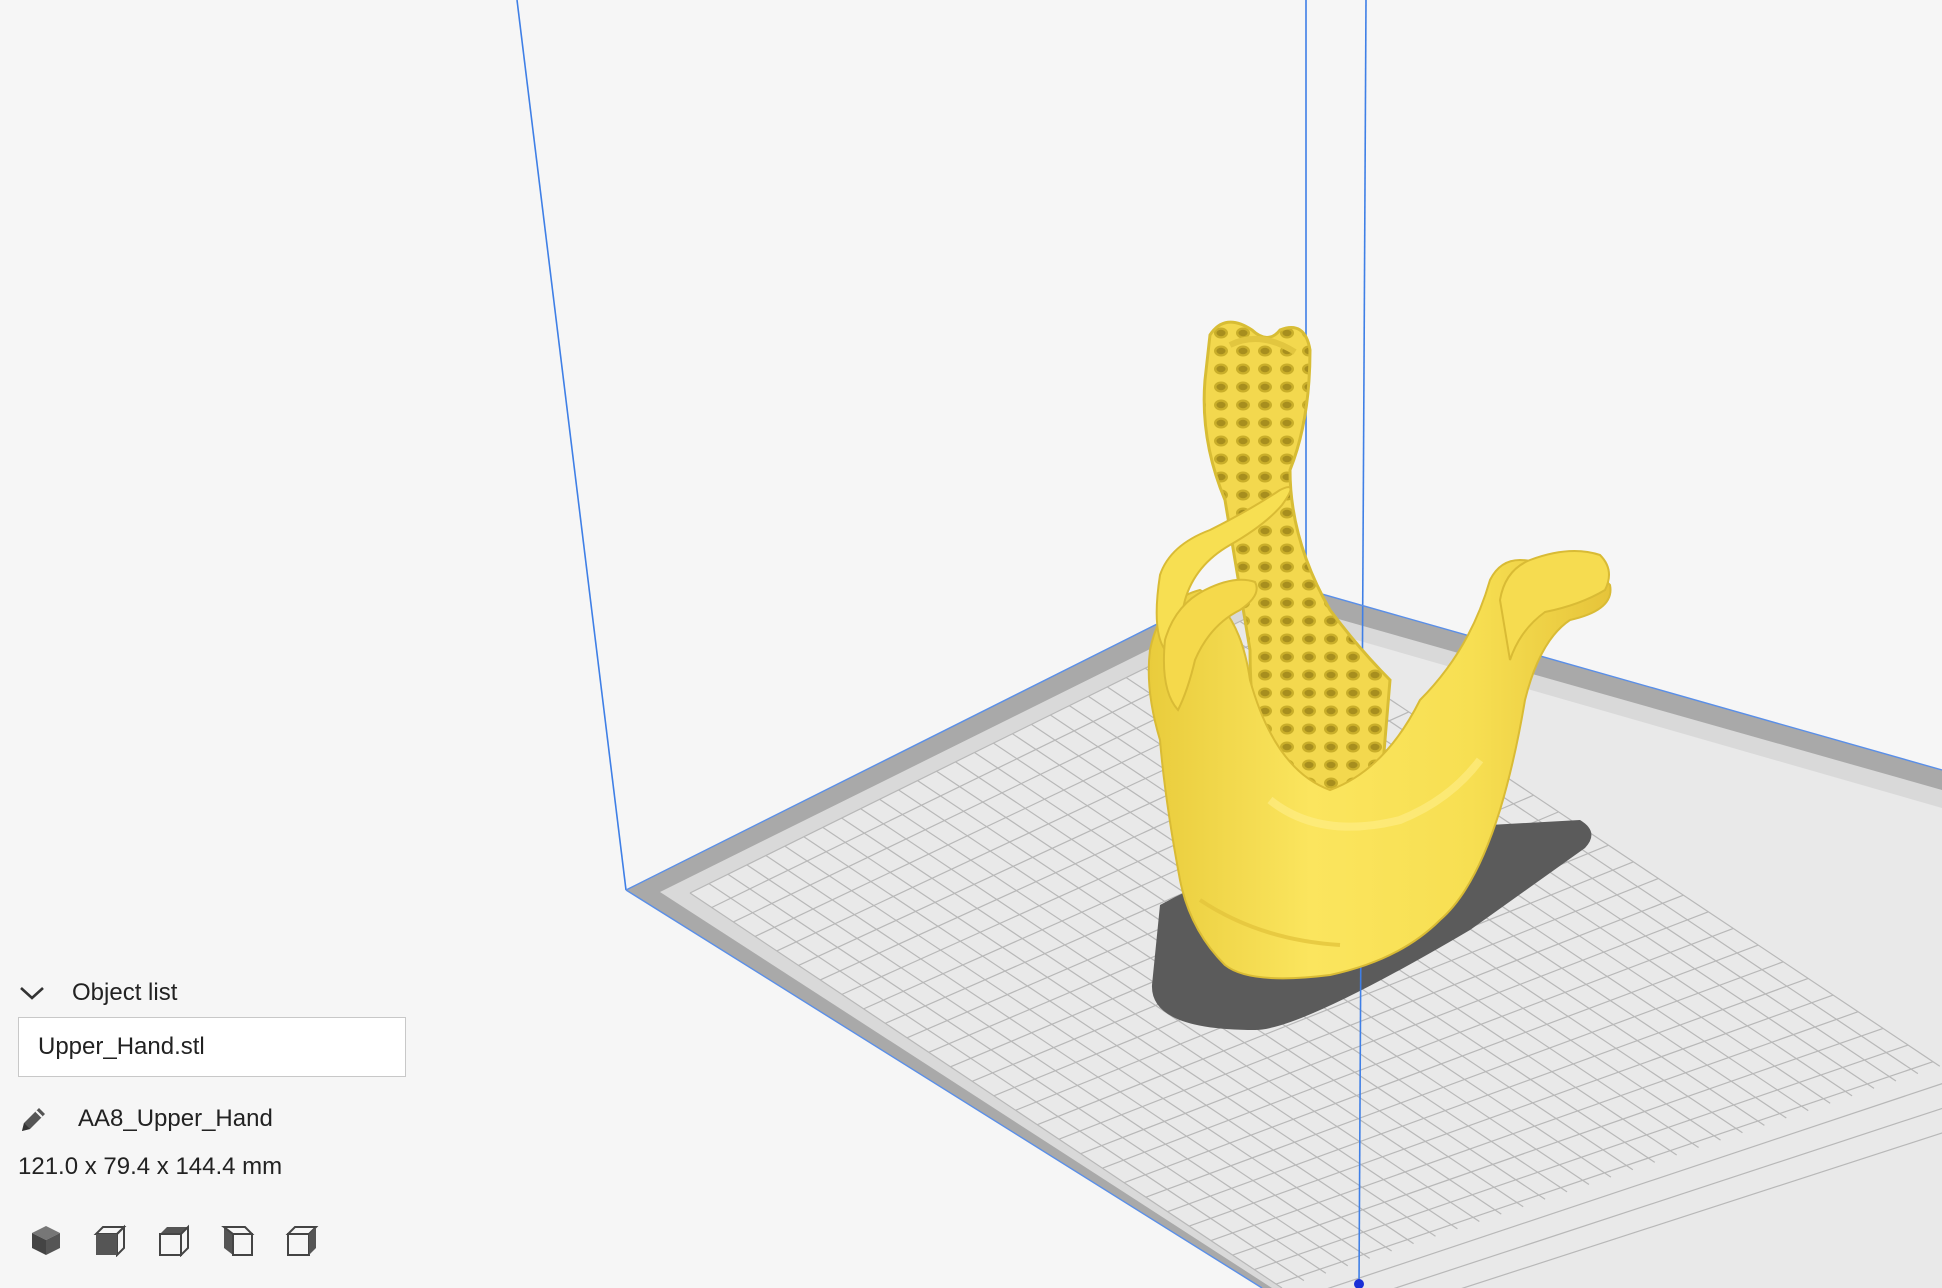 The image size is (1942, 1288). I want to click on object-list-item: Upper_Hand.stl, so click(212, 1047).